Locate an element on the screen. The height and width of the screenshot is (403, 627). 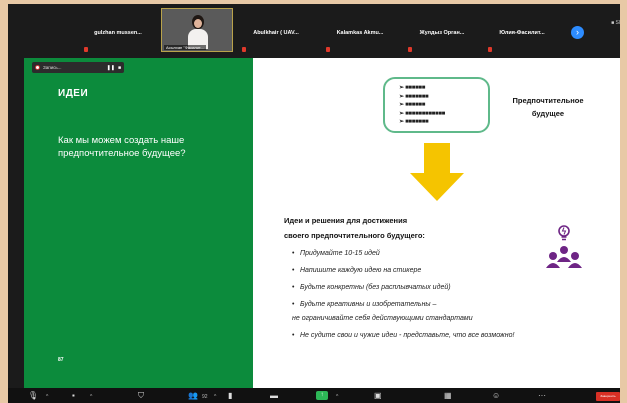
down-arrow-icon is located at coordinates (437, 172).